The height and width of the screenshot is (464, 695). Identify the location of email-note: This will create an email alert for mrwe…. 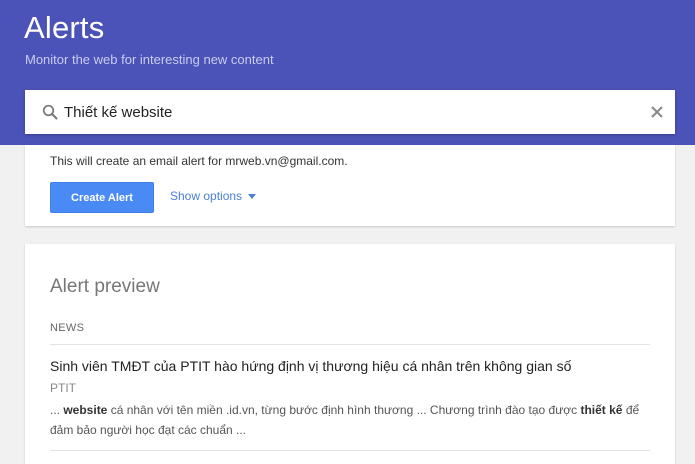
(199, 161).